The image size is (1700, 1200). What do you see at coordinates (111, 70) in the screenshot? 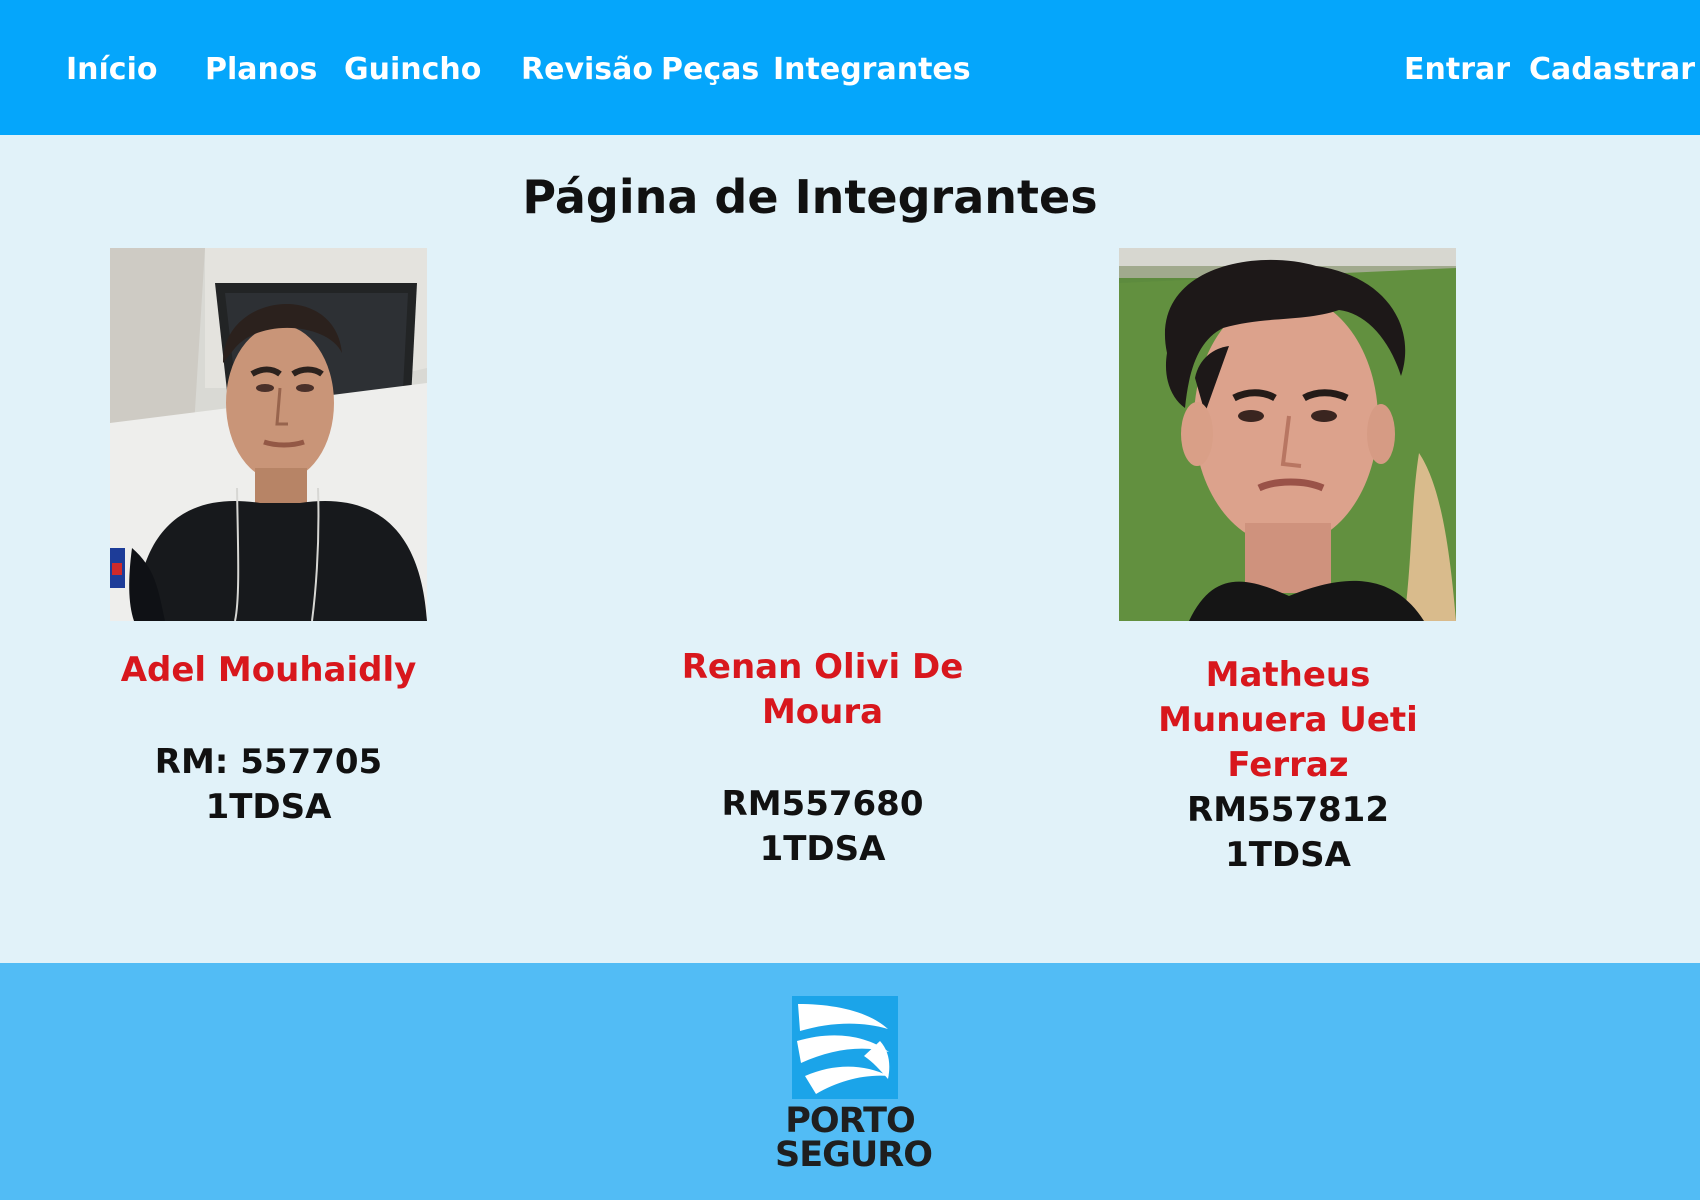
I see `nav-link-inicio: Início` at bounding box center [111, 70].